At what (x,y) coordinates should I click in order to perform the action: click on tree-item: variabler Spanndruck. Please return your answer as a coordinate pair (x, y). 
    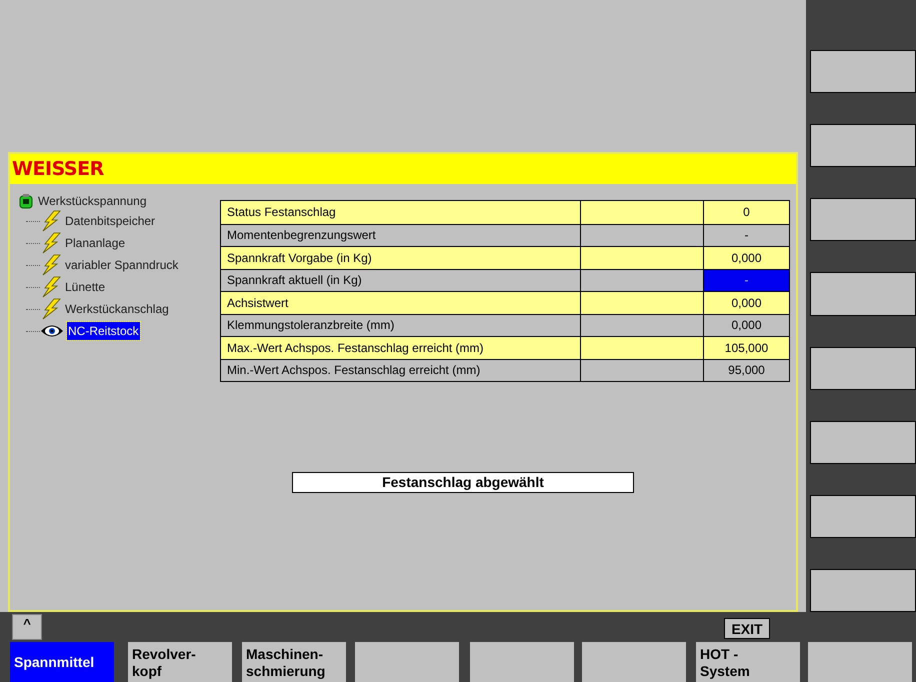
    Looking at the image, I should click on (121, 265).